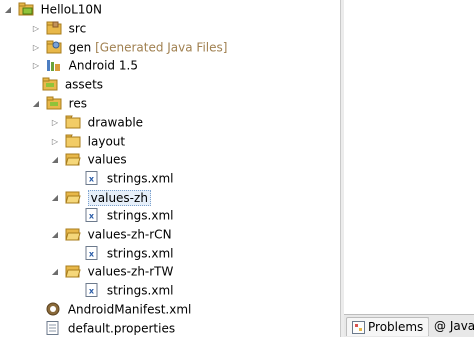 This screenshot has width=474, height=337. I want to click on tree-item-label: HelloL10N, so click(71, 9).